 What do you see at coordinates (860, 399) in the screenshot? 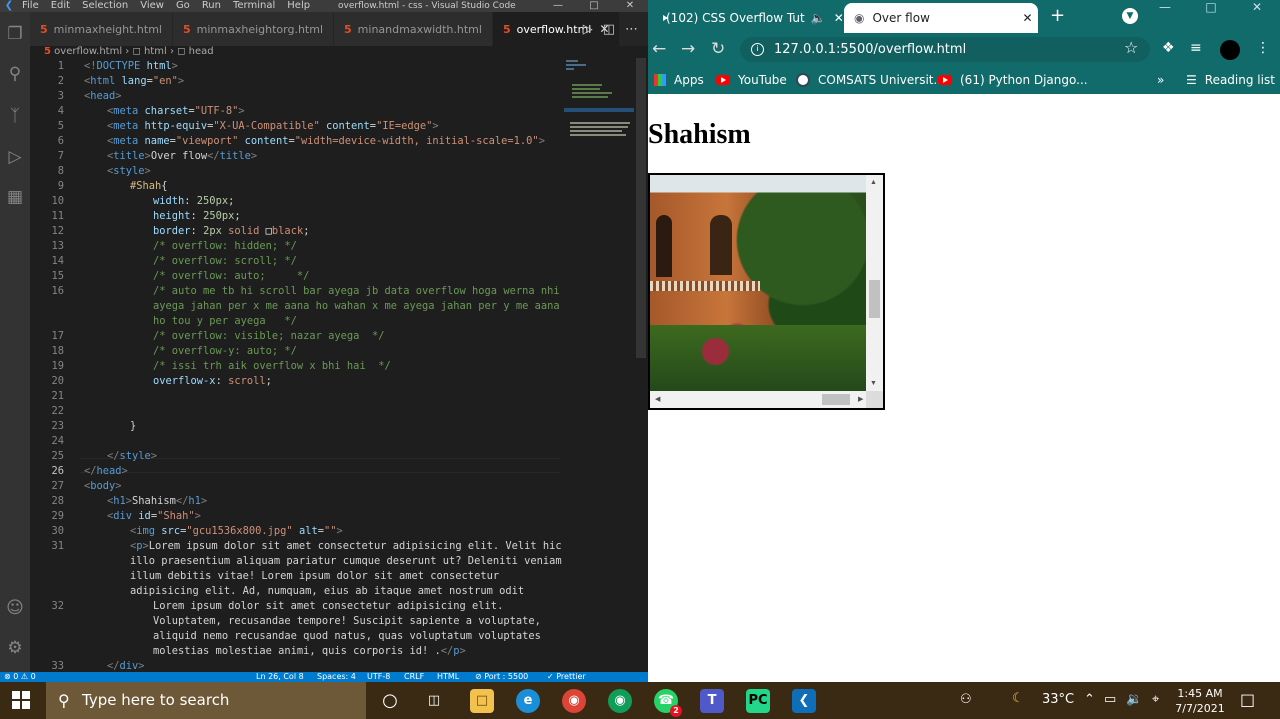
I see `scroll-right-arrow-icon: ▶` at bounding box center [860, 399].